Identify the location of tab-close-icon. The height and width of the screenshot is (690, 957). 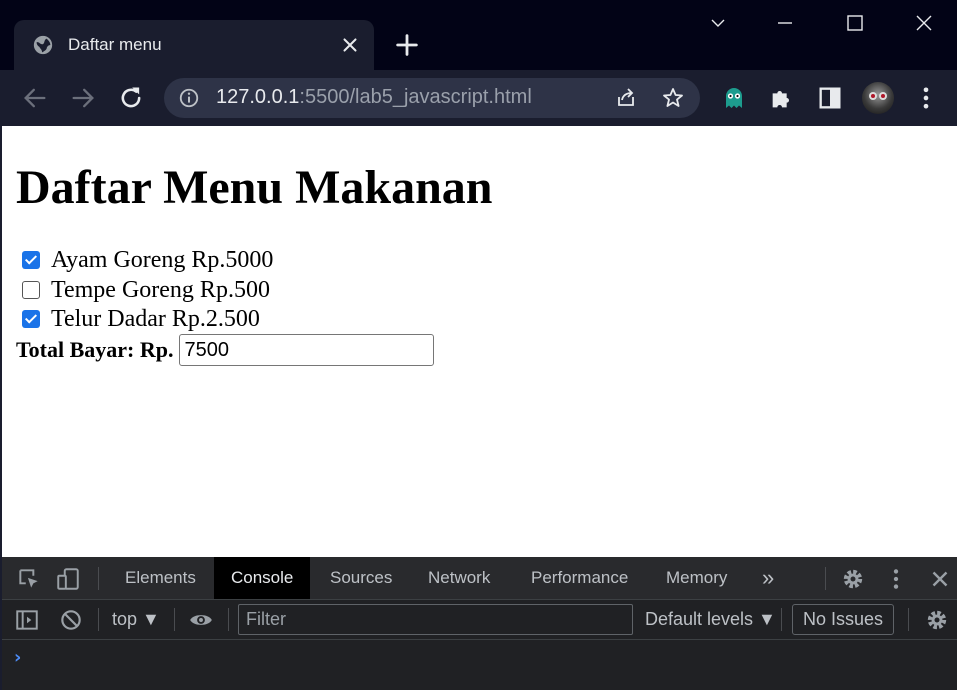
(350, 45).